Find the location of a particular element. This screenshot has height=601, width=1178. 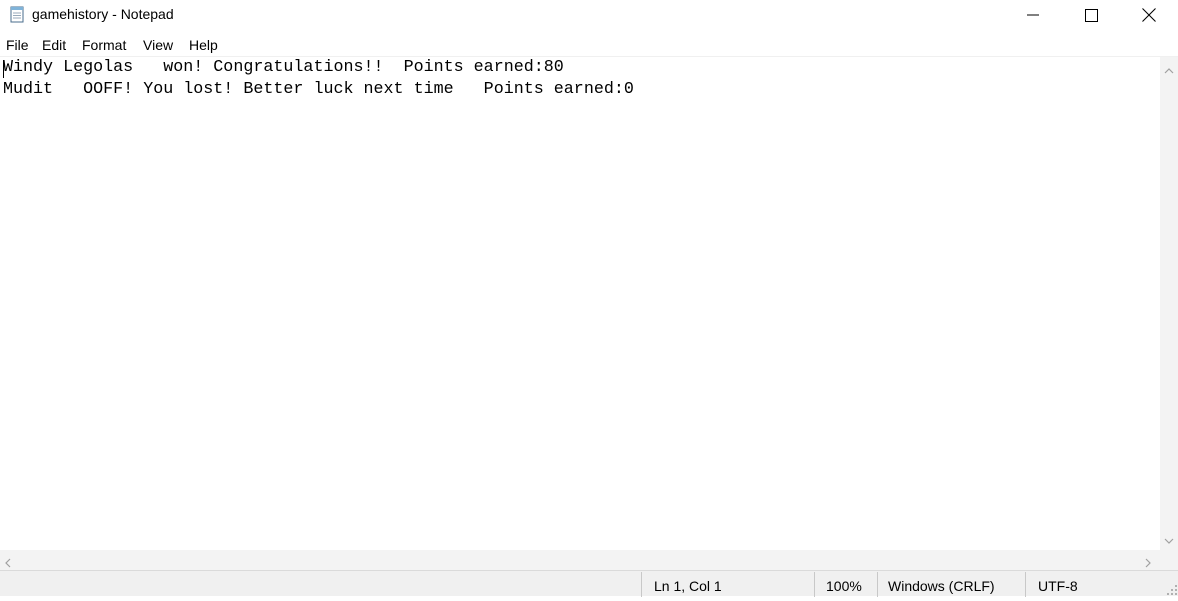

minimize-button is located at coordinates (1033, 15).